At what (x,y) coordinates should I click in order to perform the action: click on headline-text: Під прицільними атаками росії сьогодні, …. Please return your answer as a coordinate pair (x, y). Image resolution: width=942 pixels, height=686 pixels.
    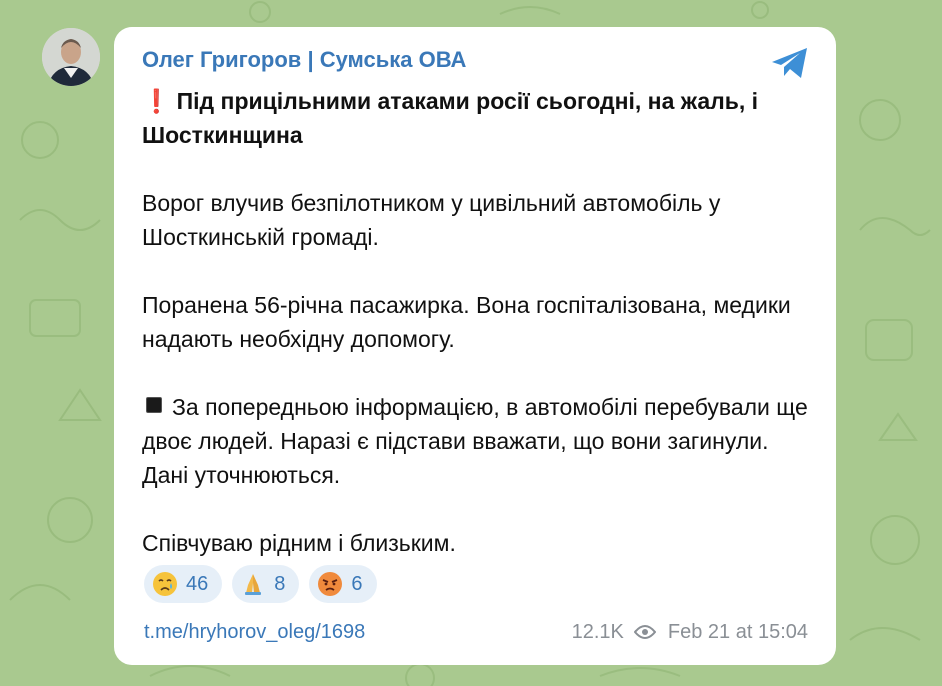
    Looking at the image, I should click on (450, 118).